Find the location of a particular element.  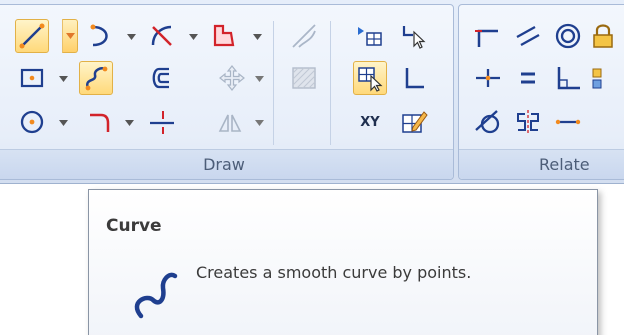

arc-tool-button is located at coordinates (100, 36).